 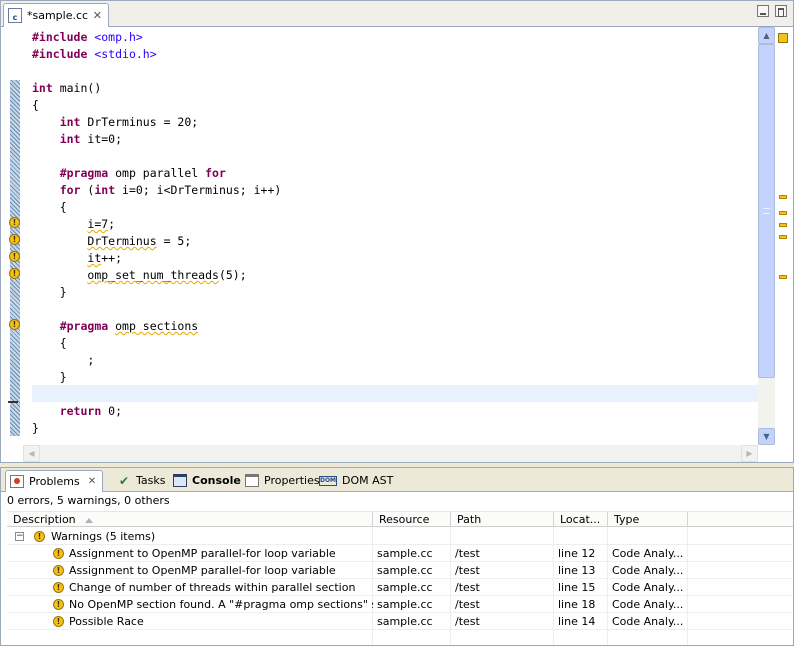 What do you see at coordinates (216, 480) in the screenshot?
I see `tab-label: Console` at bounding box center [216, 480].